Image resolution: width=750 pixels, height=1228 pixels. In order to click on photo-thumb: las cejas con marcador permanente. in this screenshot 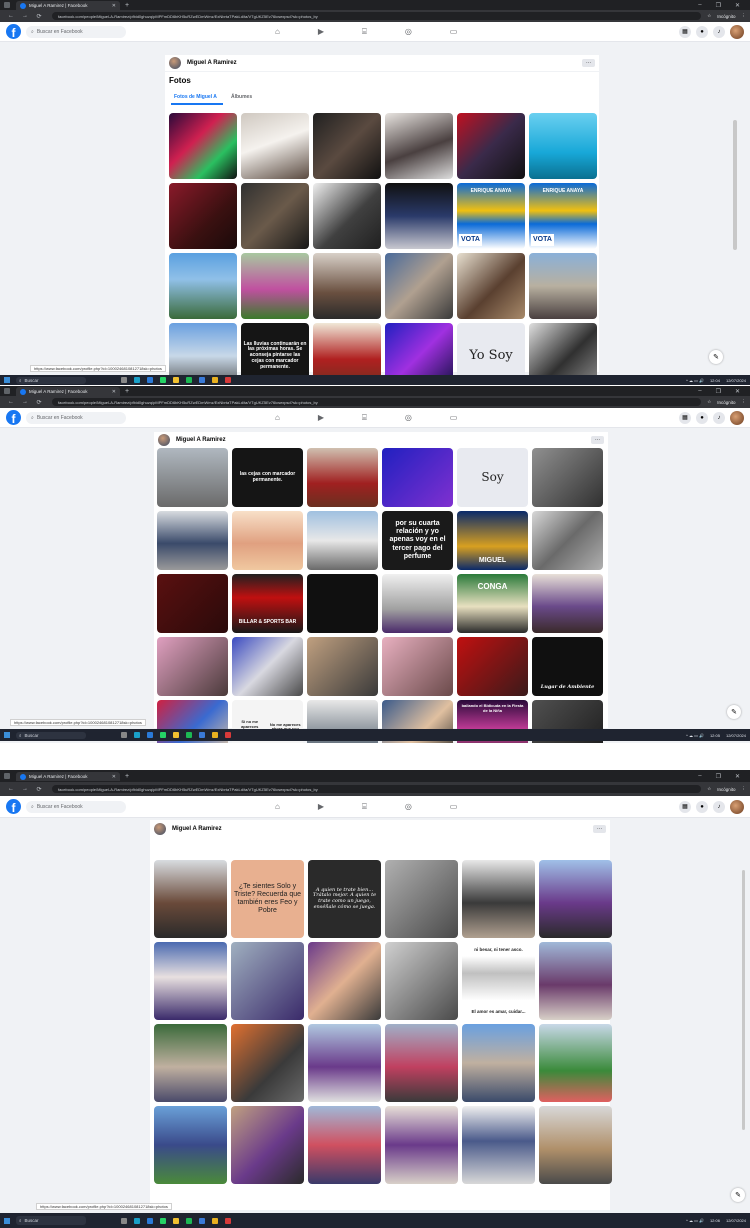, I will do `click(267, 477)`.